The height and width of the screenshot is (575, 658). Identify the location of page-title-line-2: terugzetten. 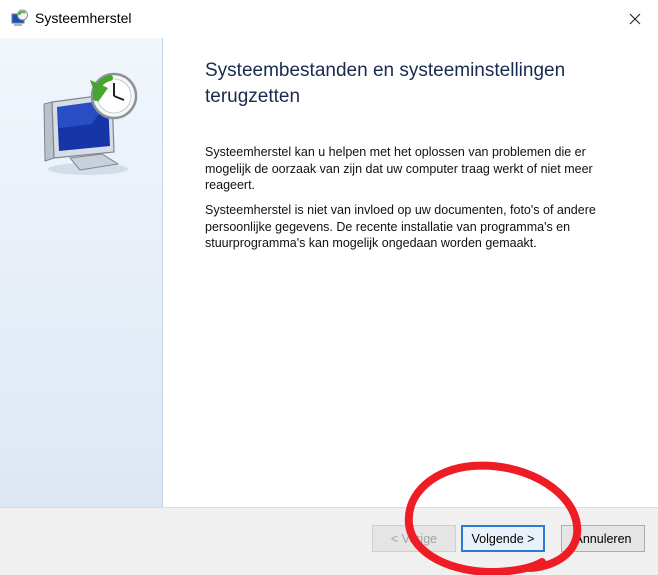
(253, 96).